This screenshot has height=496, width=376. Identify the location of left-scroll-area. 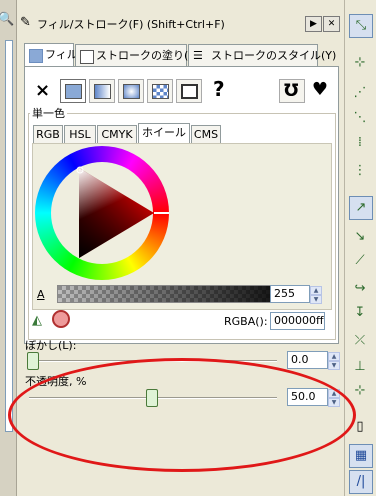
(9, 236).